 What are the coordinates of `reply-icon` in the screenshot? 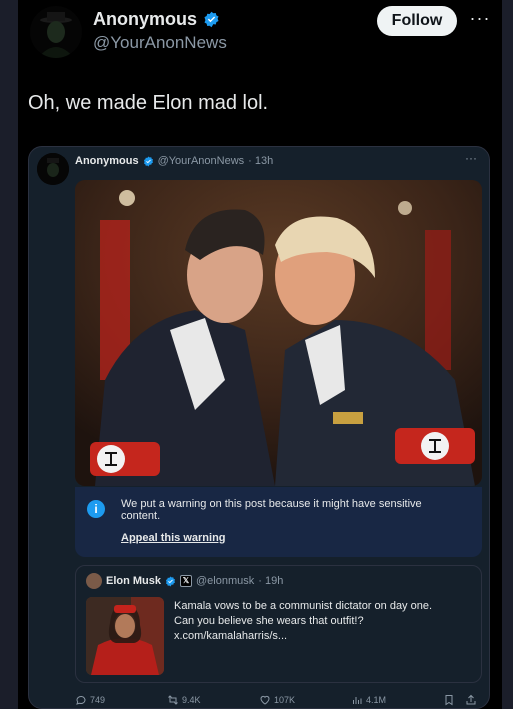 It's located at (81, 700).